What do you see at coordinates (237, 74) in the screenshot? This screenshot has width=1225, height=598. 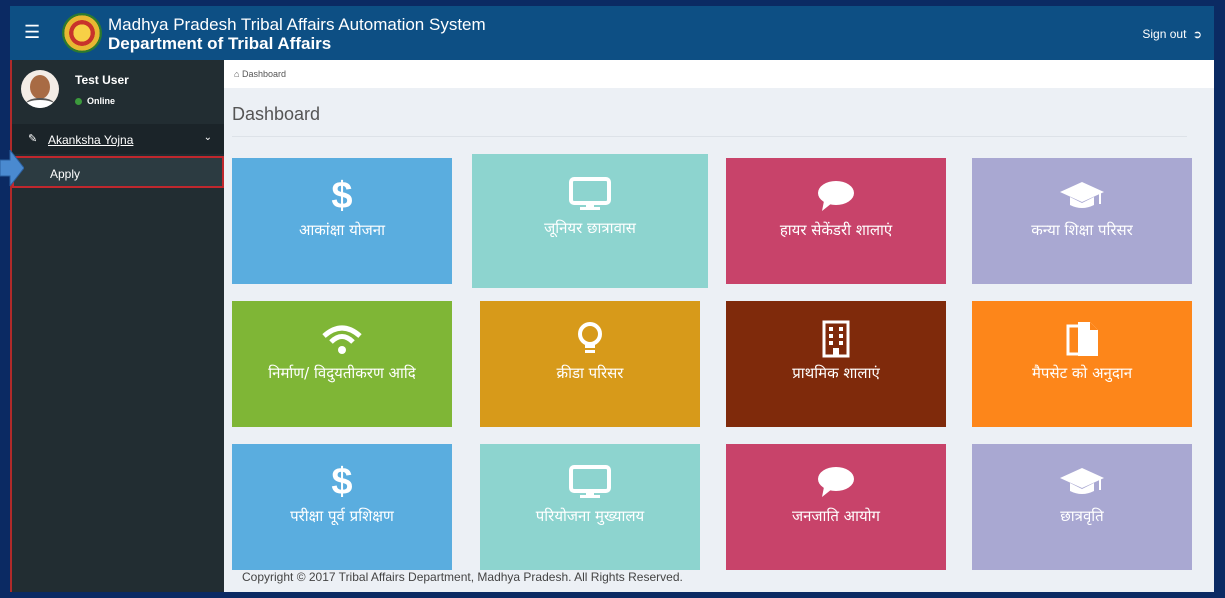 I see `home-icon: ⌂` at bounding box center [237, 74].